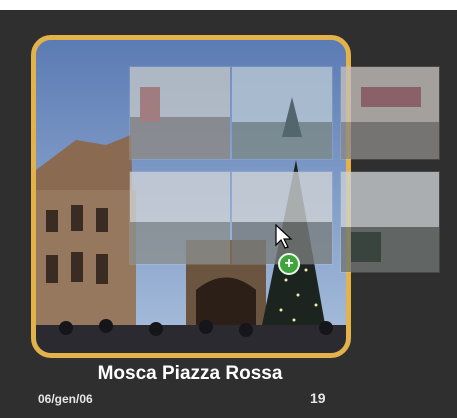  I want to click on event-date: 06/gen/06, so click(65, 399).